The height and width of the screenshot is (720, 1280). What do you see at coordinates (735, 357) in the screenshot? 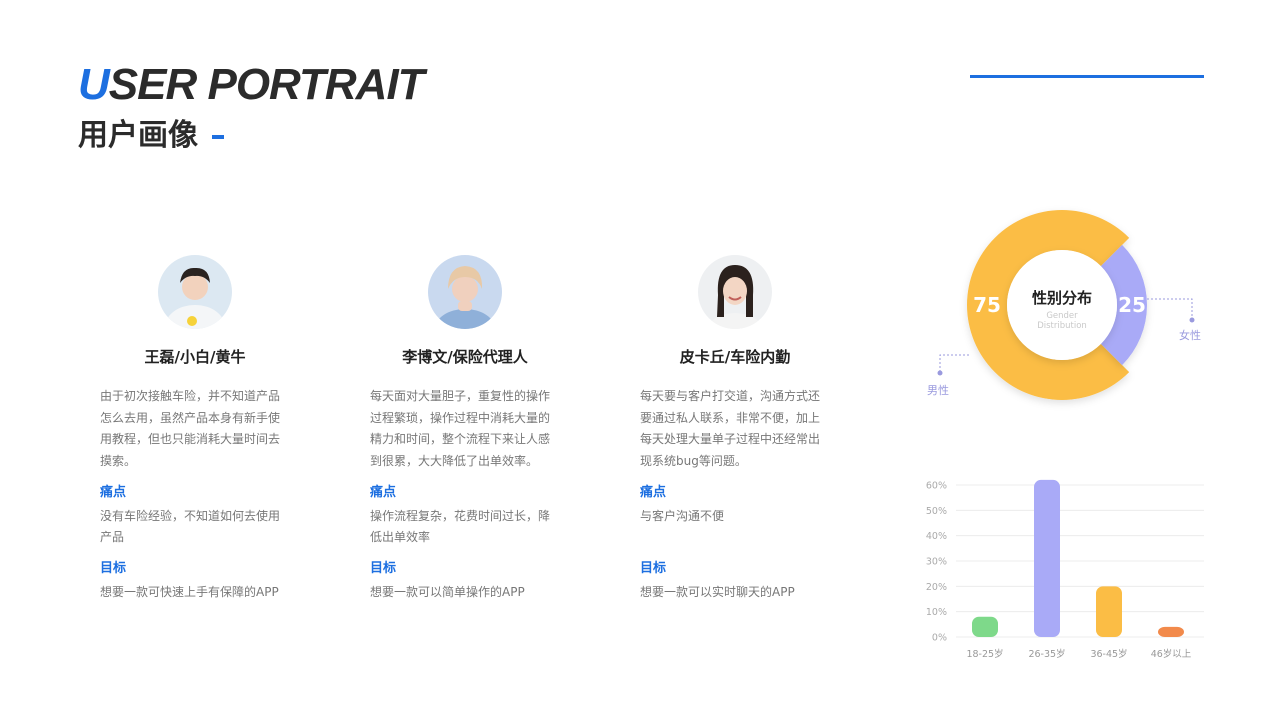
I see `persona-name: 皮卡丘/车险内勤` at bounding box center [735, 357].